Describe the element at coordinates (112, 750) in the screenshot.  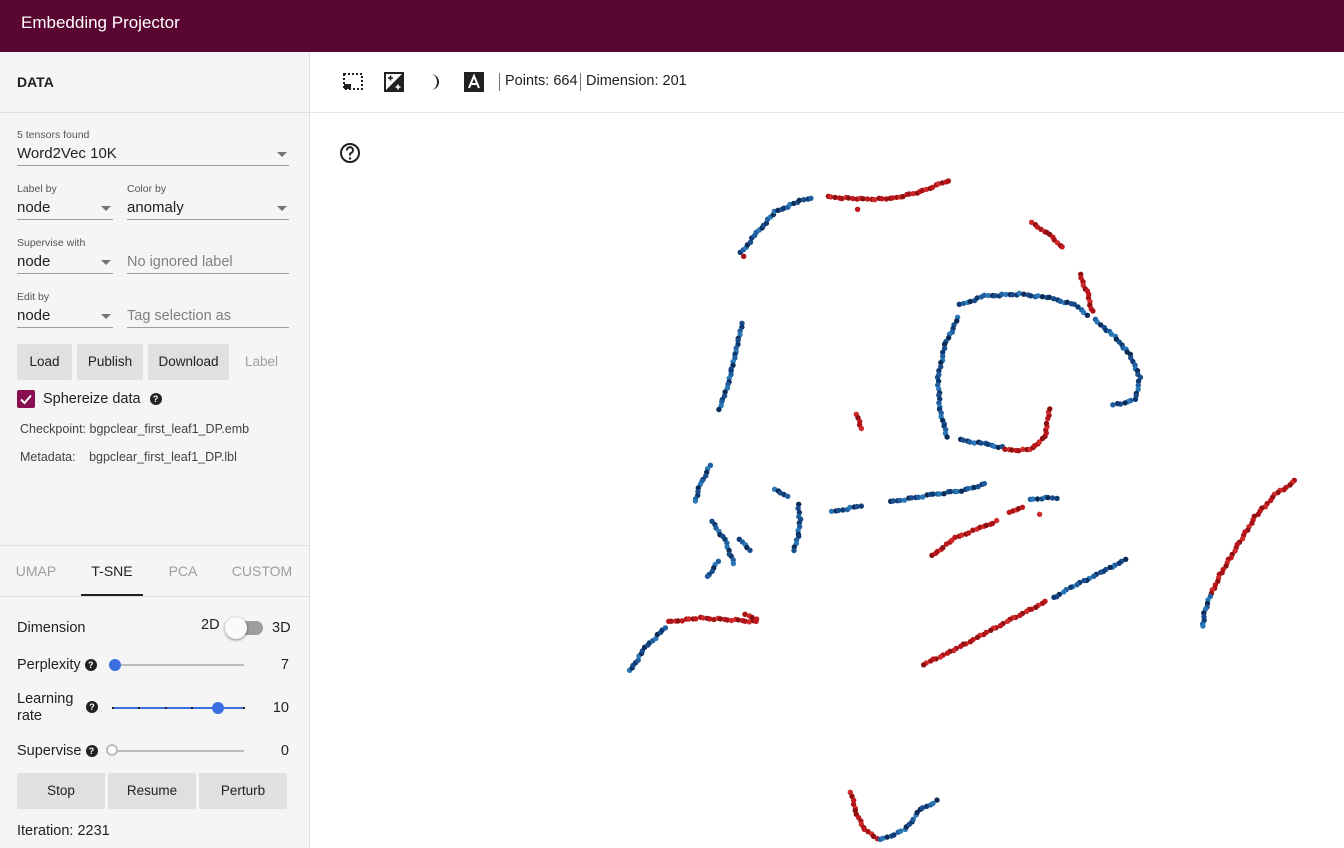
I see `supervise-slider-thumb` at that location.